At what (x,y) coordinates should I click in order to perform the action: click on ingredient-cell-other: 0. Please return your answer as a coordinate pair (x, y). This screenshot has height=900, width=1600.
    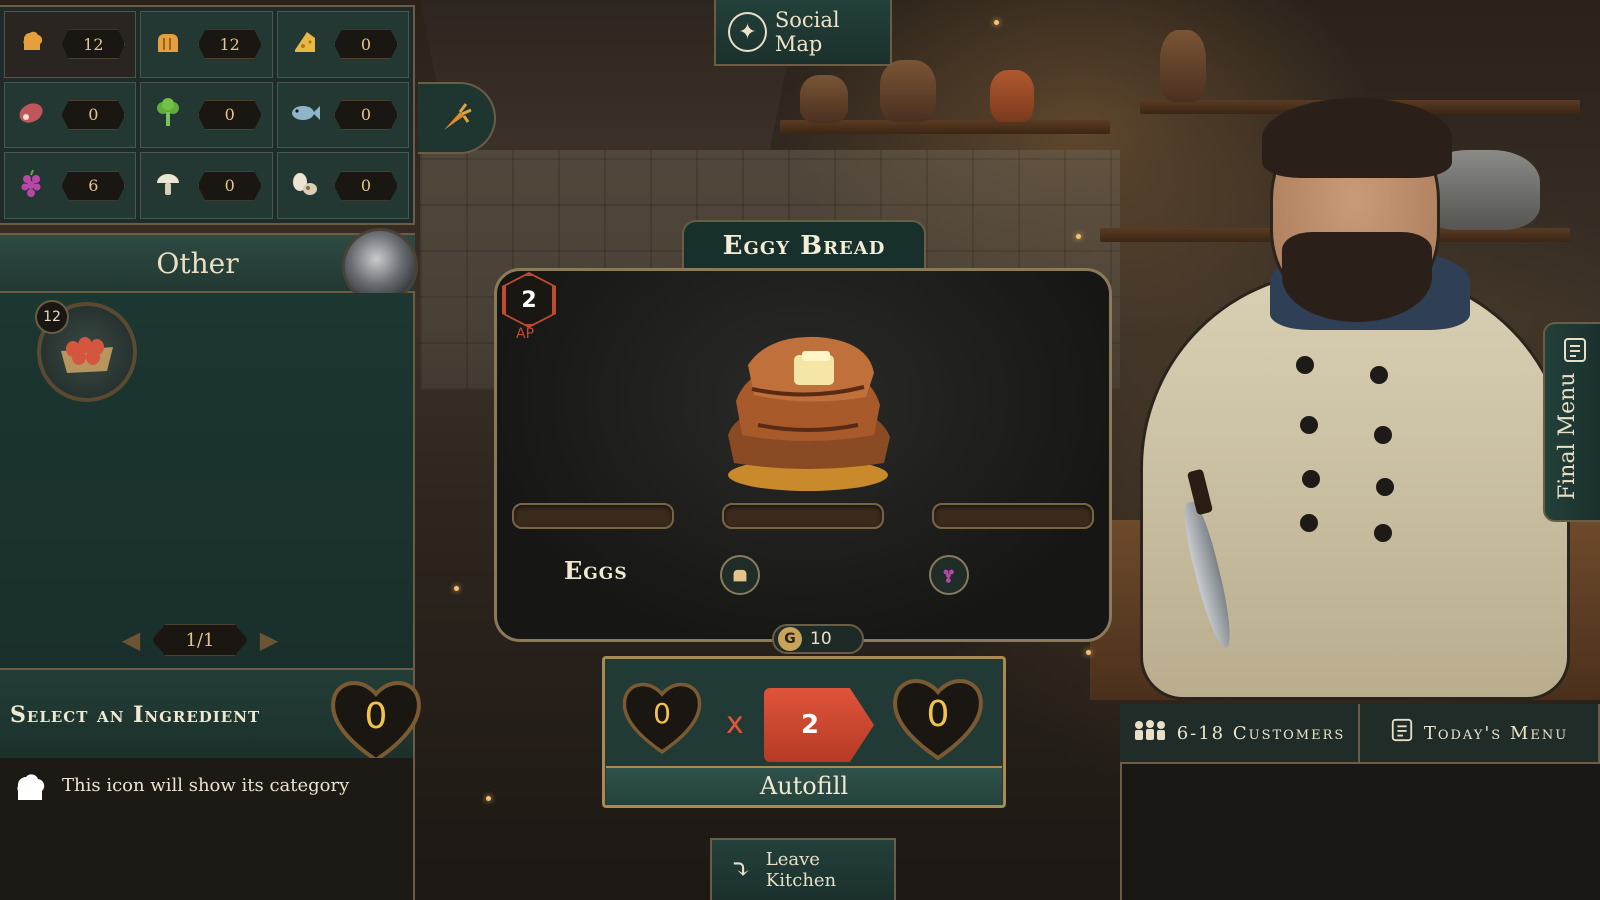
    Looking at the image, I should click on (342, 185).